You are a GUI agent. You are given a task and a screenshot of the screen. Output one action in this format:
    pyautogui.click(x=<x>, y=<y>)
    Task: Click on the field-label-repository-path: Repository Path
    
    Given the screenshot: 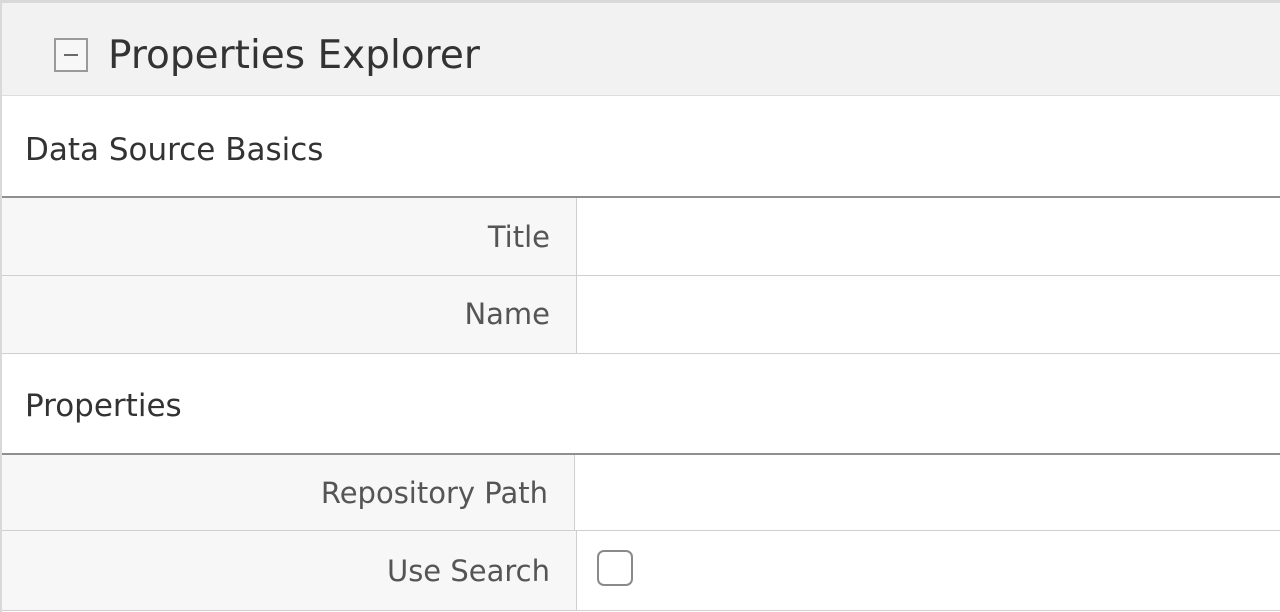 What is the action you would take?
    pyautogui.click(x=434, y=493)
    